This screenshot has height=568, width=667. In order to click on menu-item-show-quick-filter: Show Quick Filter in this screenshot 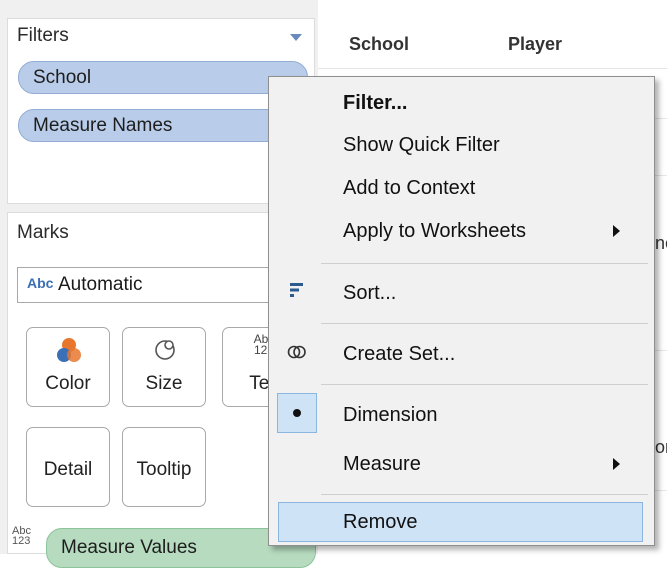, I will do `click(421, 145)`.